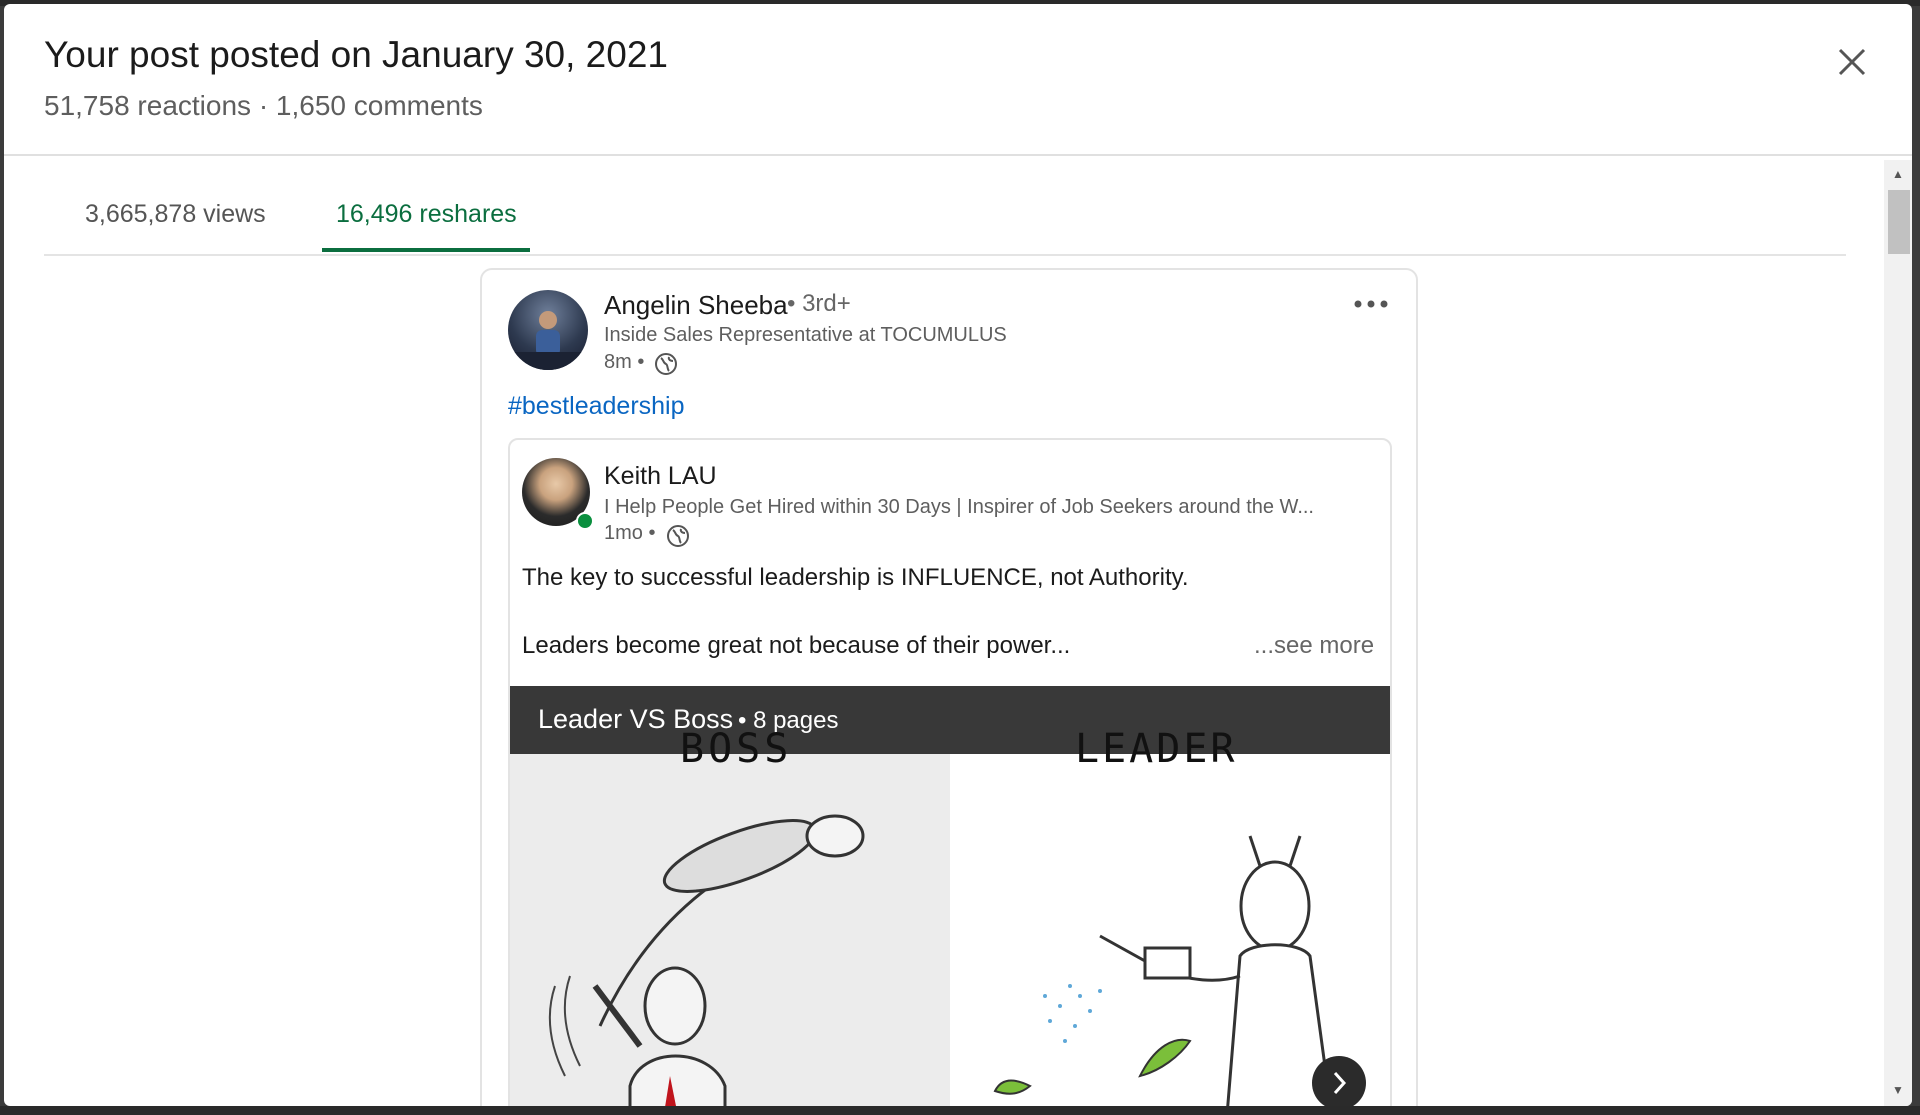  Describe the element at coordinates (426, 214) in the screenshot. I see `tab-reshares: 16,496 reshares` at that location.